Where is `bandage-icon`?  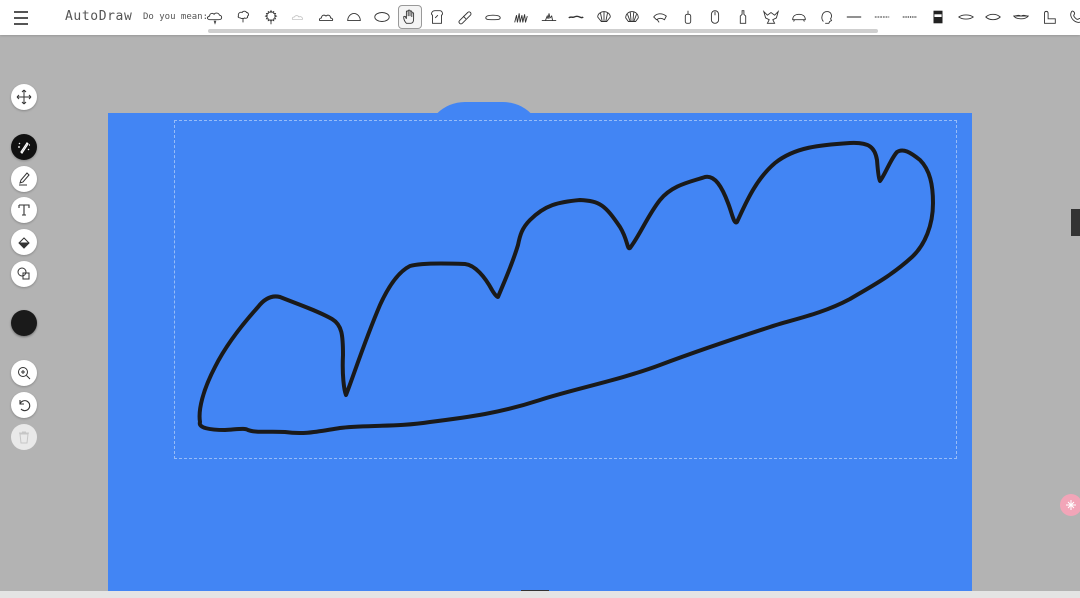
bandage-icon is located at coordinates (465, 18).